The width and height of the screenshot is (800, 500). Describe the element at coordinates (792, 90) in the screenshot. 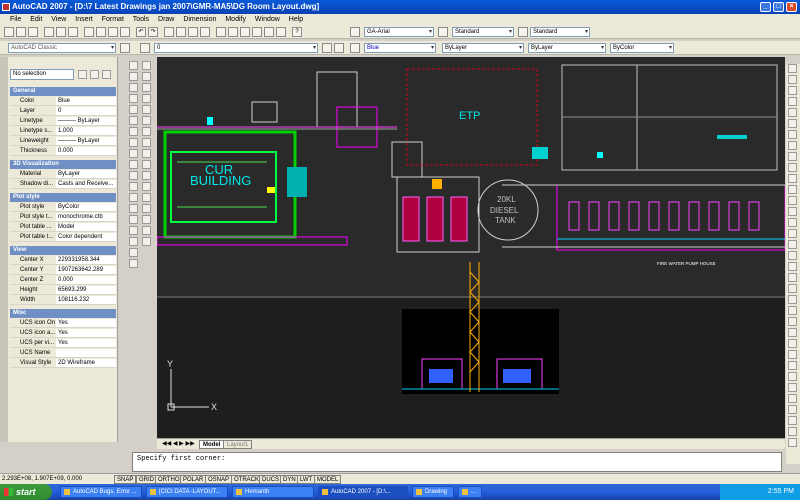

I see `snap-endpoint-icon` at that location.